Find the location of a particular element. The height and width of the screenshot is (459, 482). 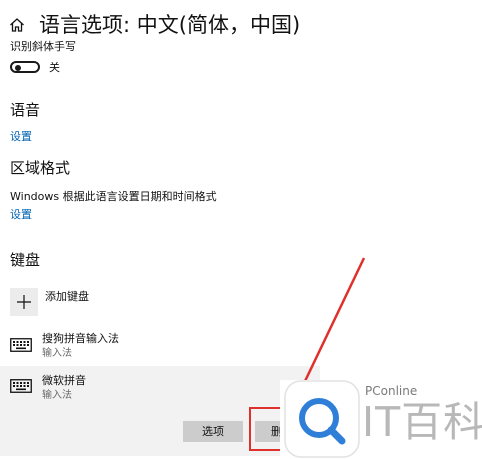

keyboard-heading: 键盘 is located at coordinates (25, 260).